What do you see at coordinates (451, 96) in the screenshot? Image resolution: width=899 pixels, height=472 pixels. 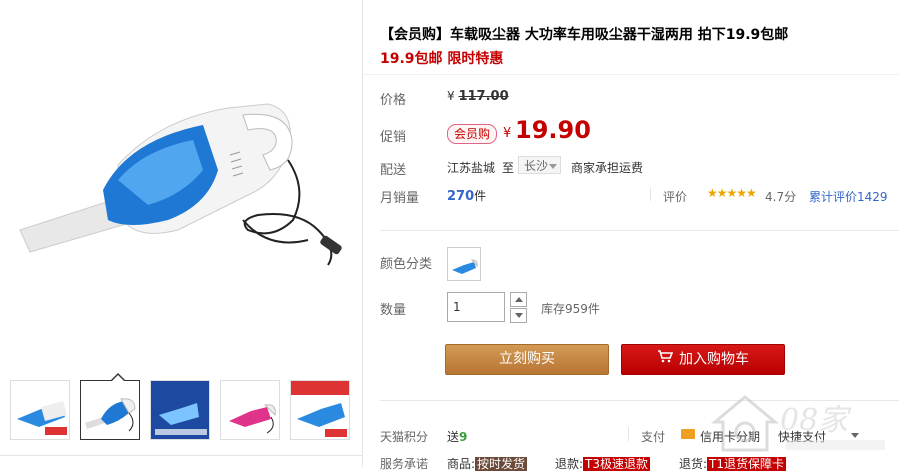 I see `original-currency: ¥` at bounding box center [451, 96].